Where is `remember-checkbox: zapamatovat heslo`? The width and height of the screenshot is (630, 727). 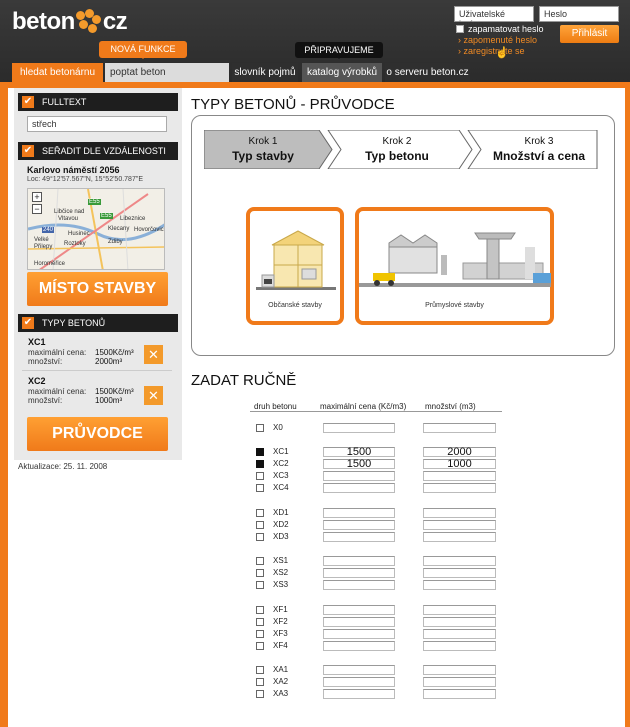
remember-checkbox: zapamatovat heslo is located at coordinates (500, 29).